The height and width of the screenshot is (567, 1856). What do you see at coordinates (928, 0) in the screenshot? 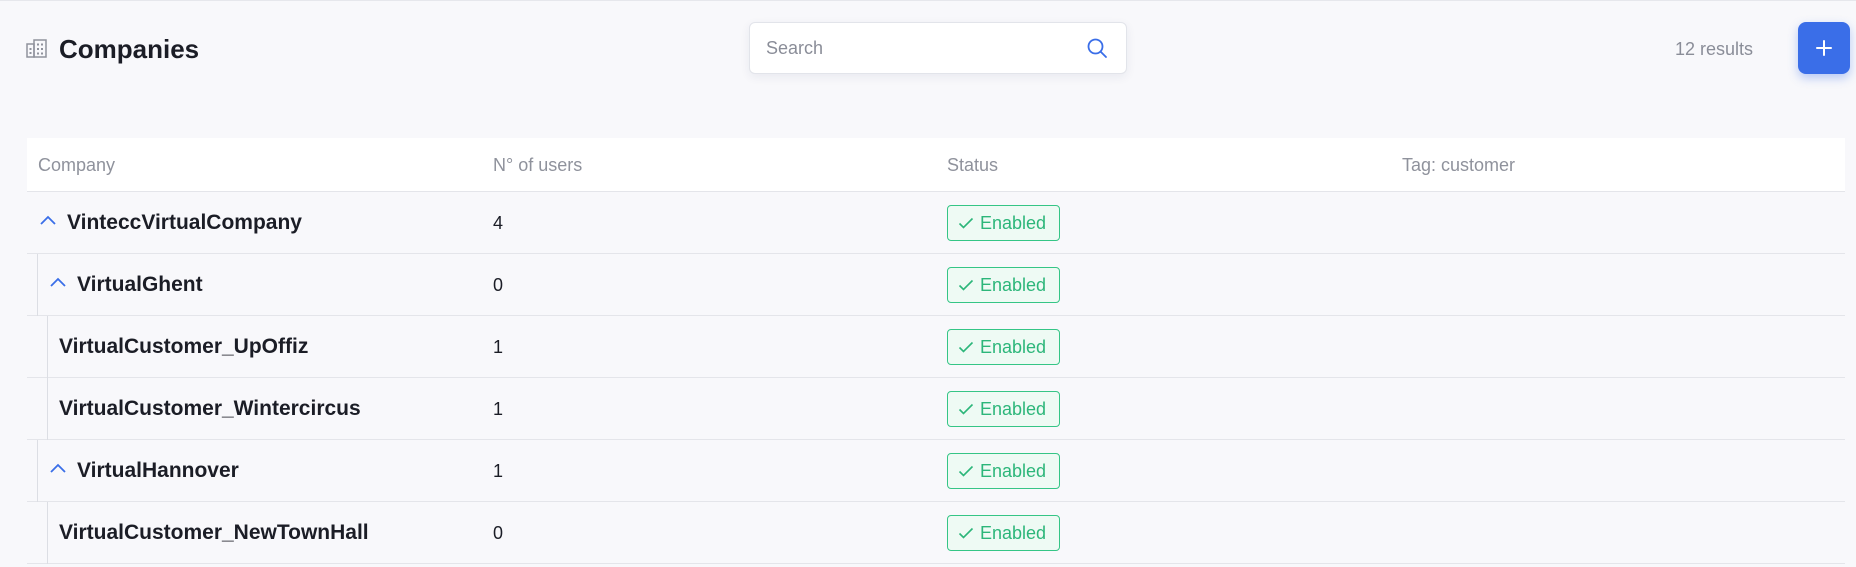
I see `top-divider` at bounding box center [928, 0].